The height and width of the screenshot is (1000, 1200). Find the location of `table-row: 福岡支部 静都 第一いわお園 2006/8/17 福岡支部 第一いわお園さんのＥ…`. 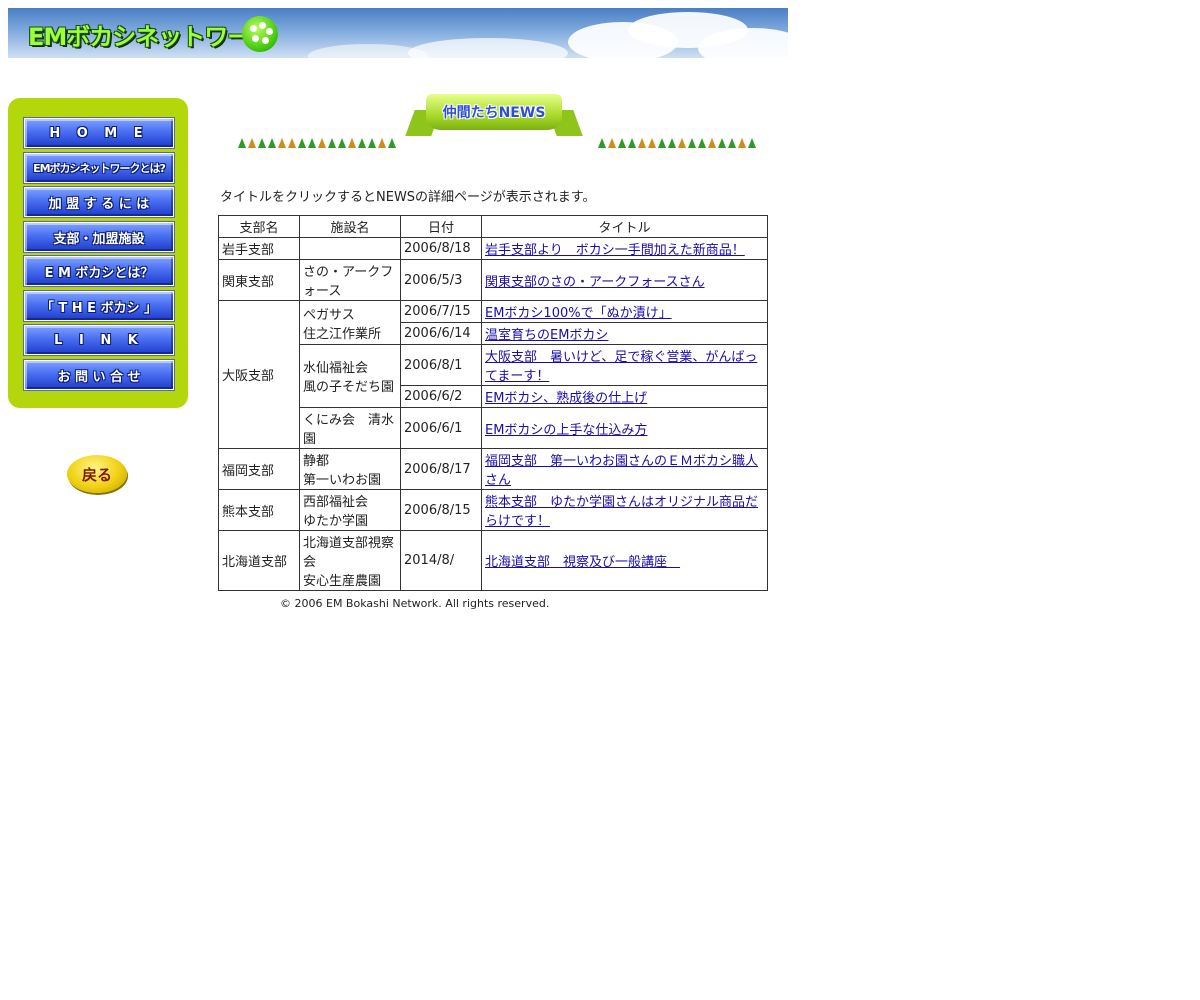

table-row: 福岡支部 静都 第一いわお園 2006/8/17 福岡支部 第一いわお園さんのＥ… is located at coordinates (493, 469).